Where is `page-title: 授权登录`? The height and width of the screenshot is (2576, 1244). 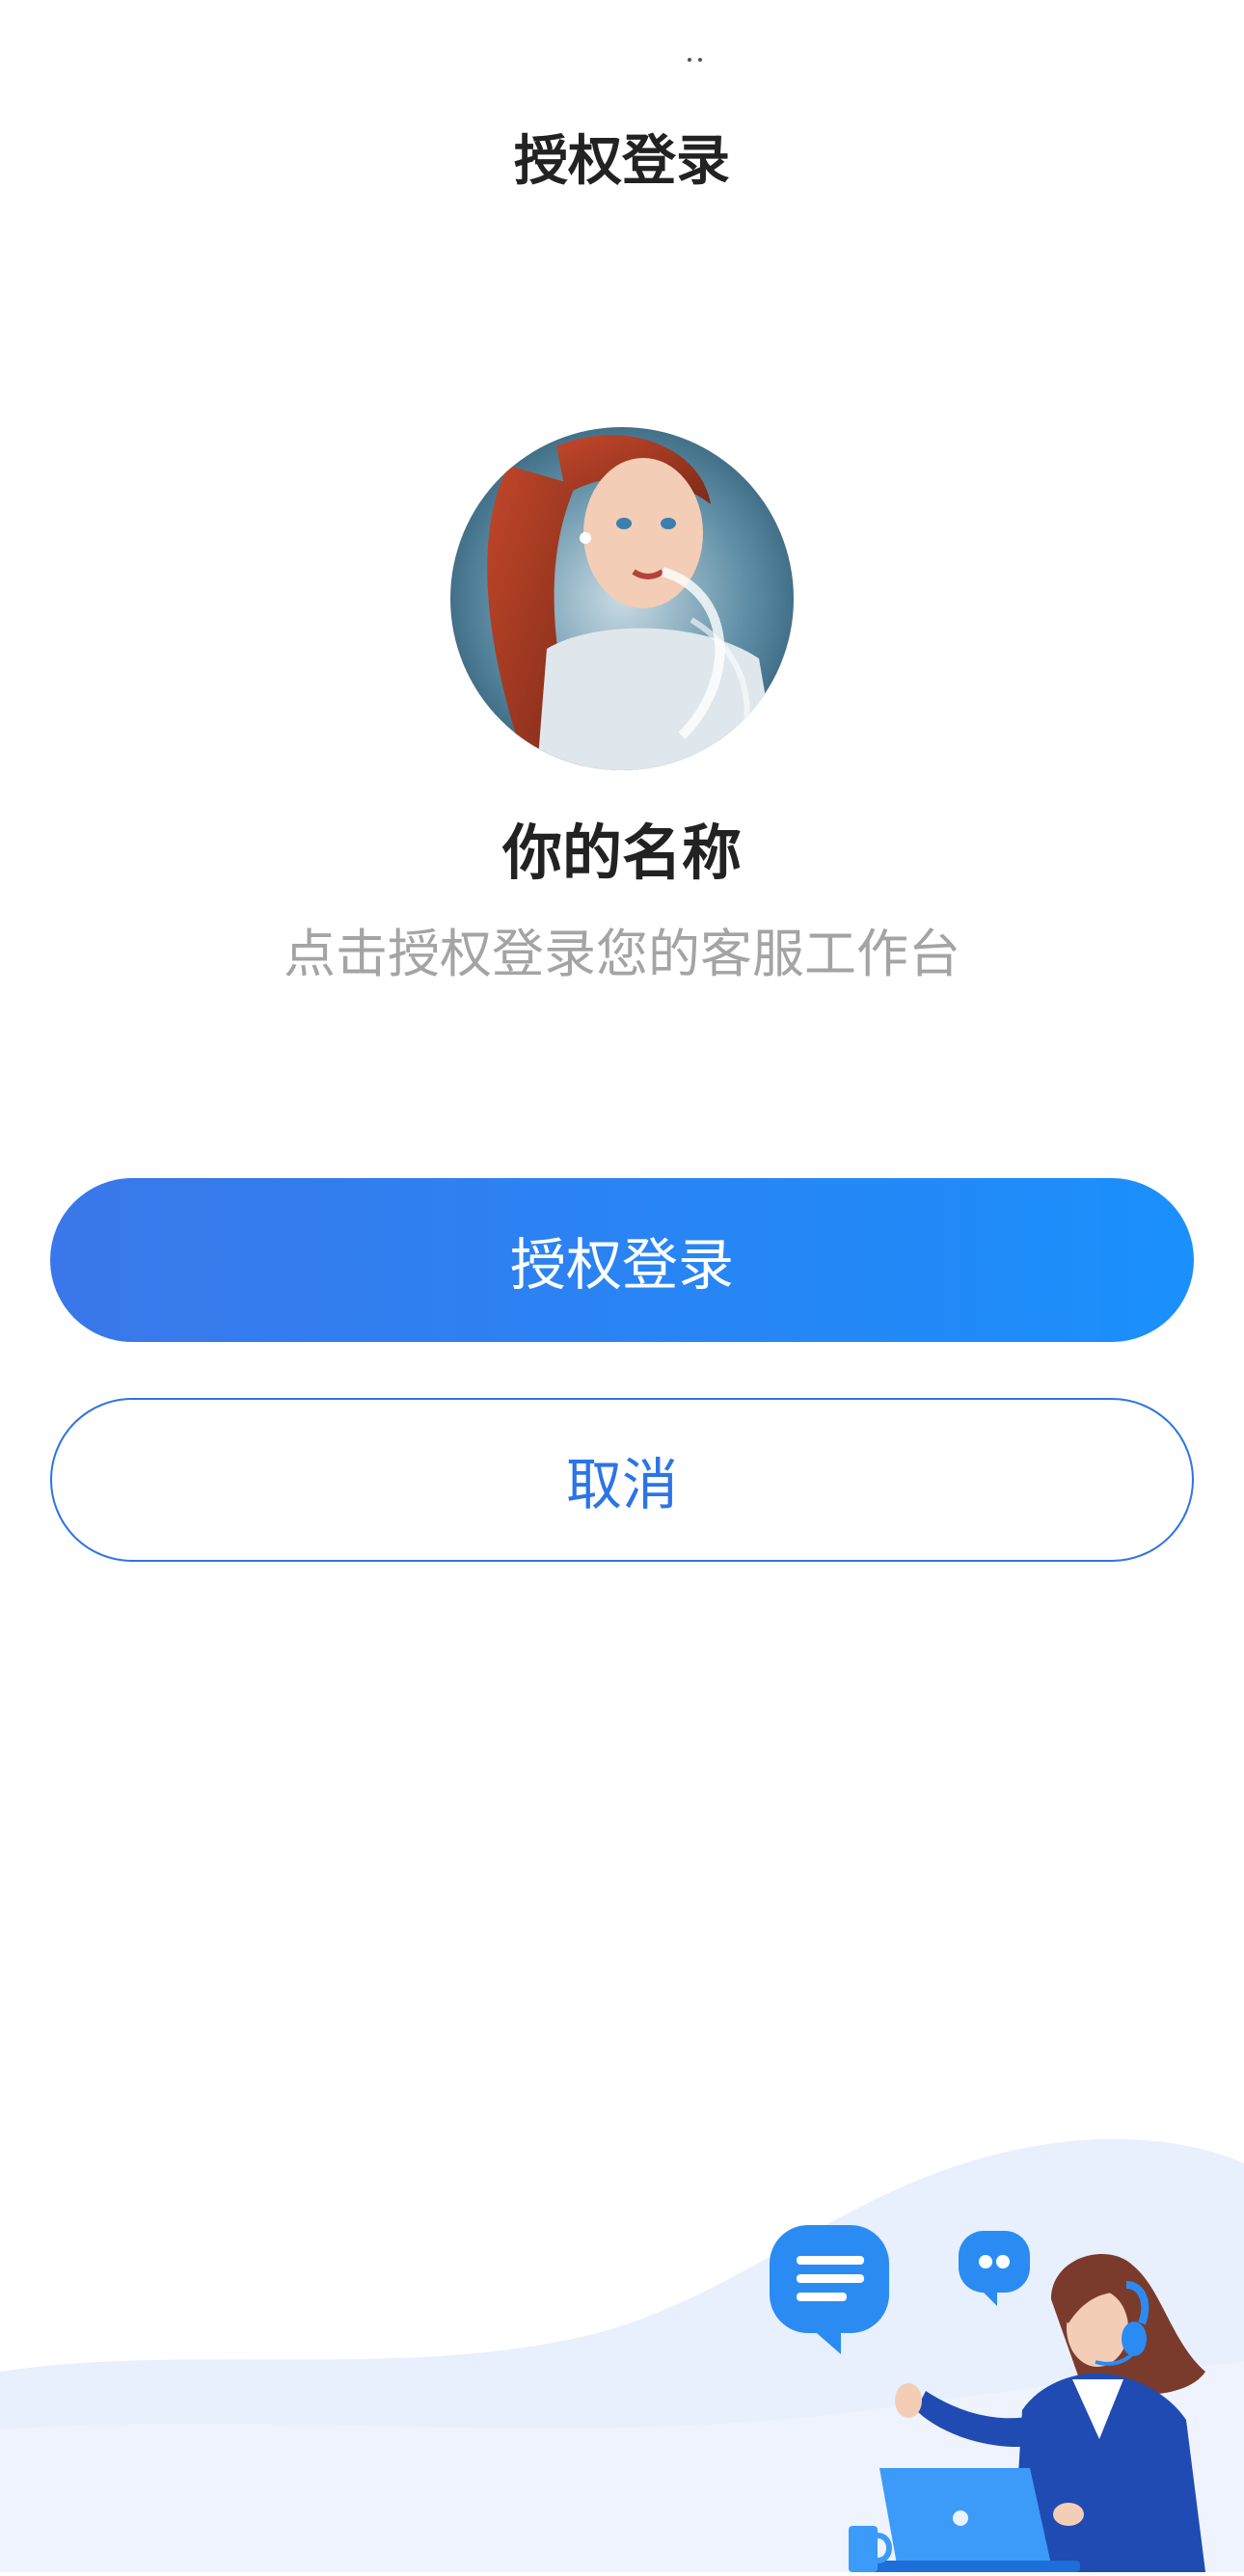 page-title: 授权登录 is located at coordinates (622, 162).